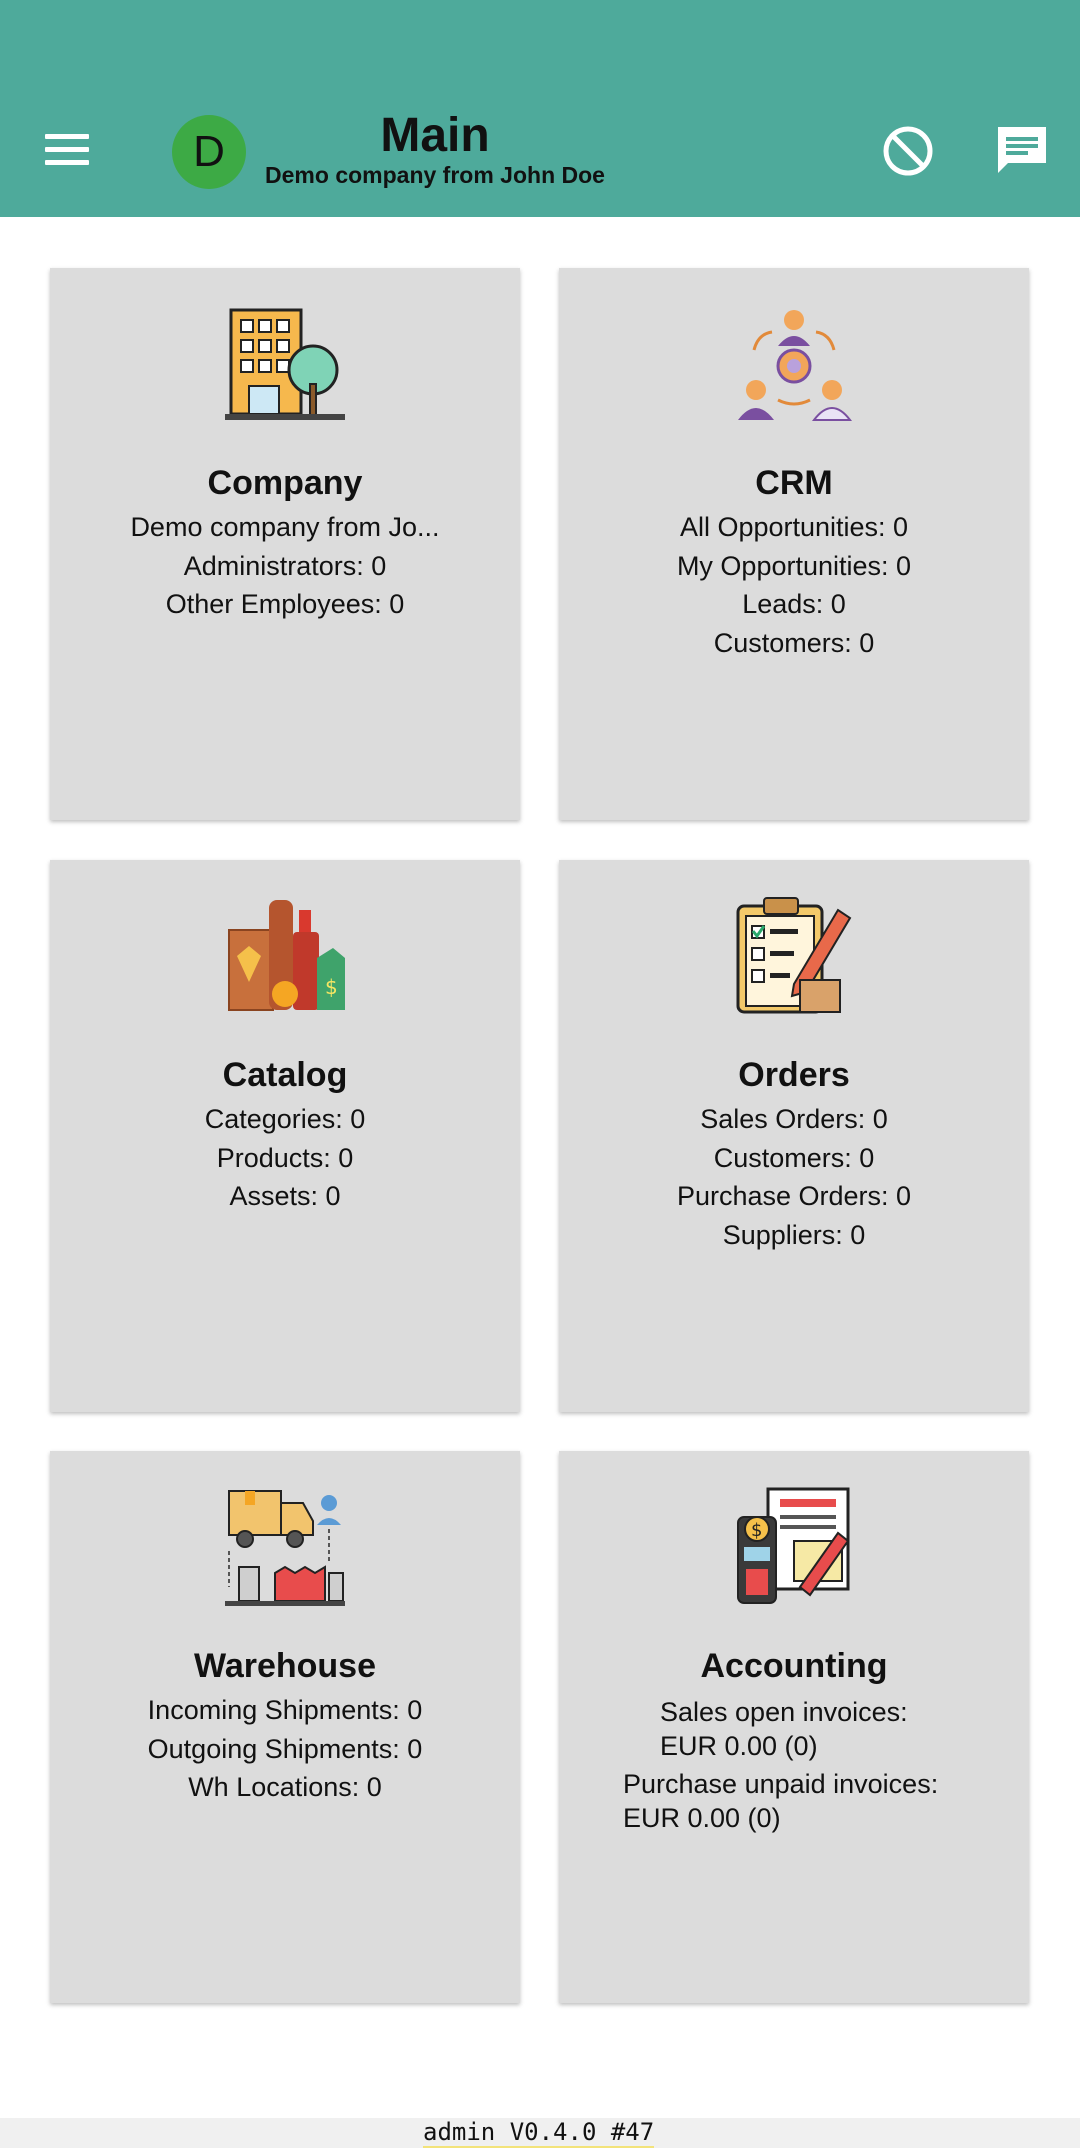 The width and height of the screenshot is (1080, 2148). Describe the element at coordinates (793, 1545) in the screenshot. I see `accounting-icon: $` at that location.